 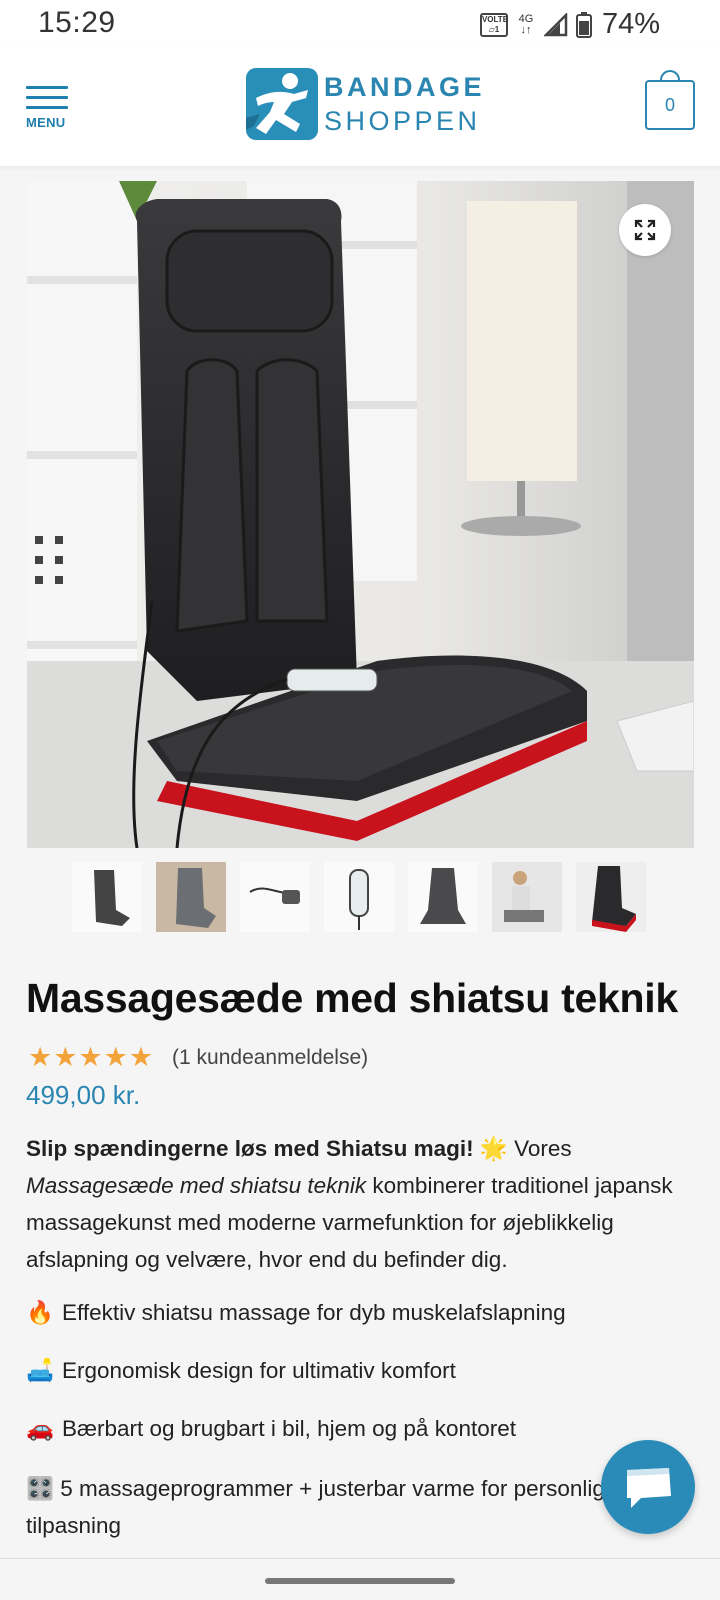 What do you see at coordinates (40, 1370) in the screenshot?
I see `couch-emoji-icon: 🛋️` at bounding box center [40, 1370].